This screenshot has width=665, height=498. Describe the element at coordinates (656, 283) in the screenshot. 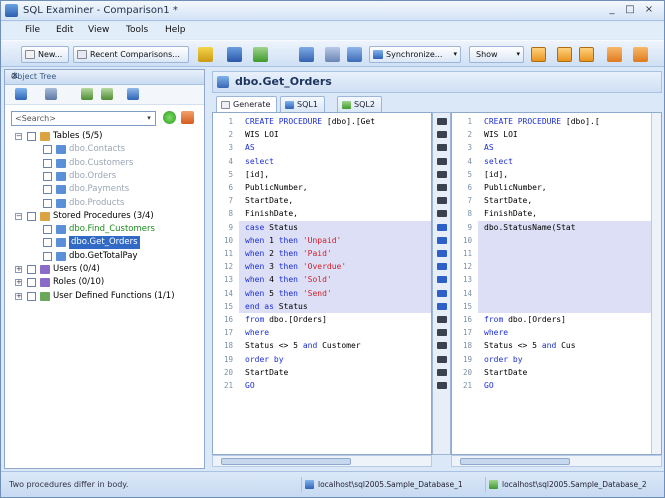

I see `right-vertical-scrollbar` at that location.